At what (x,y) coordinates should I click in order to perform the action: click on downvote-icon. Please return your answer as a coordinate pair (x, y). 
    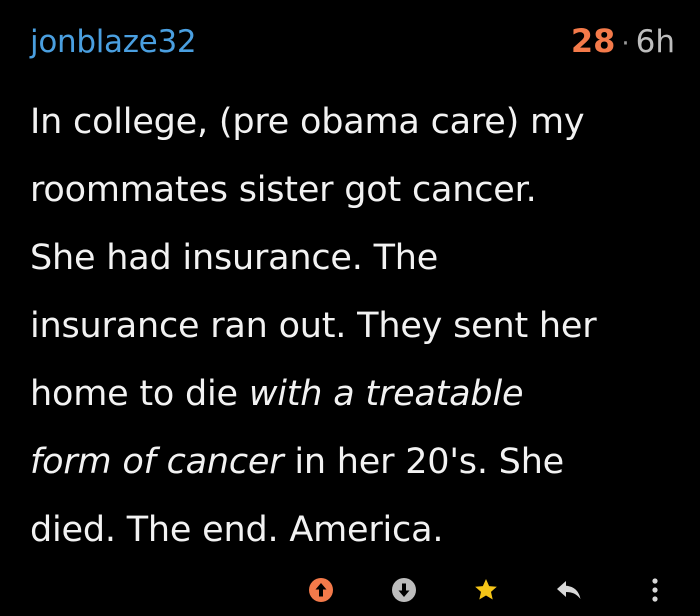
    Looking at the image, I should click on (404, 590).